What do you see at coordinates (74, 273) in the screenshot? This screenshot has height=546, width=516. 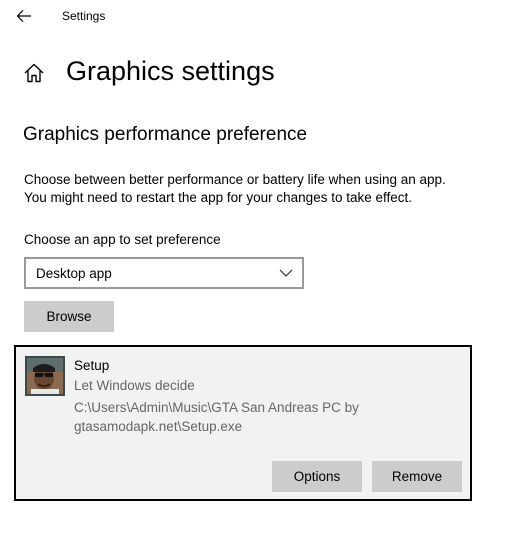 I see `app-type-selected: Desktop app` at bounding box center [74, 273].